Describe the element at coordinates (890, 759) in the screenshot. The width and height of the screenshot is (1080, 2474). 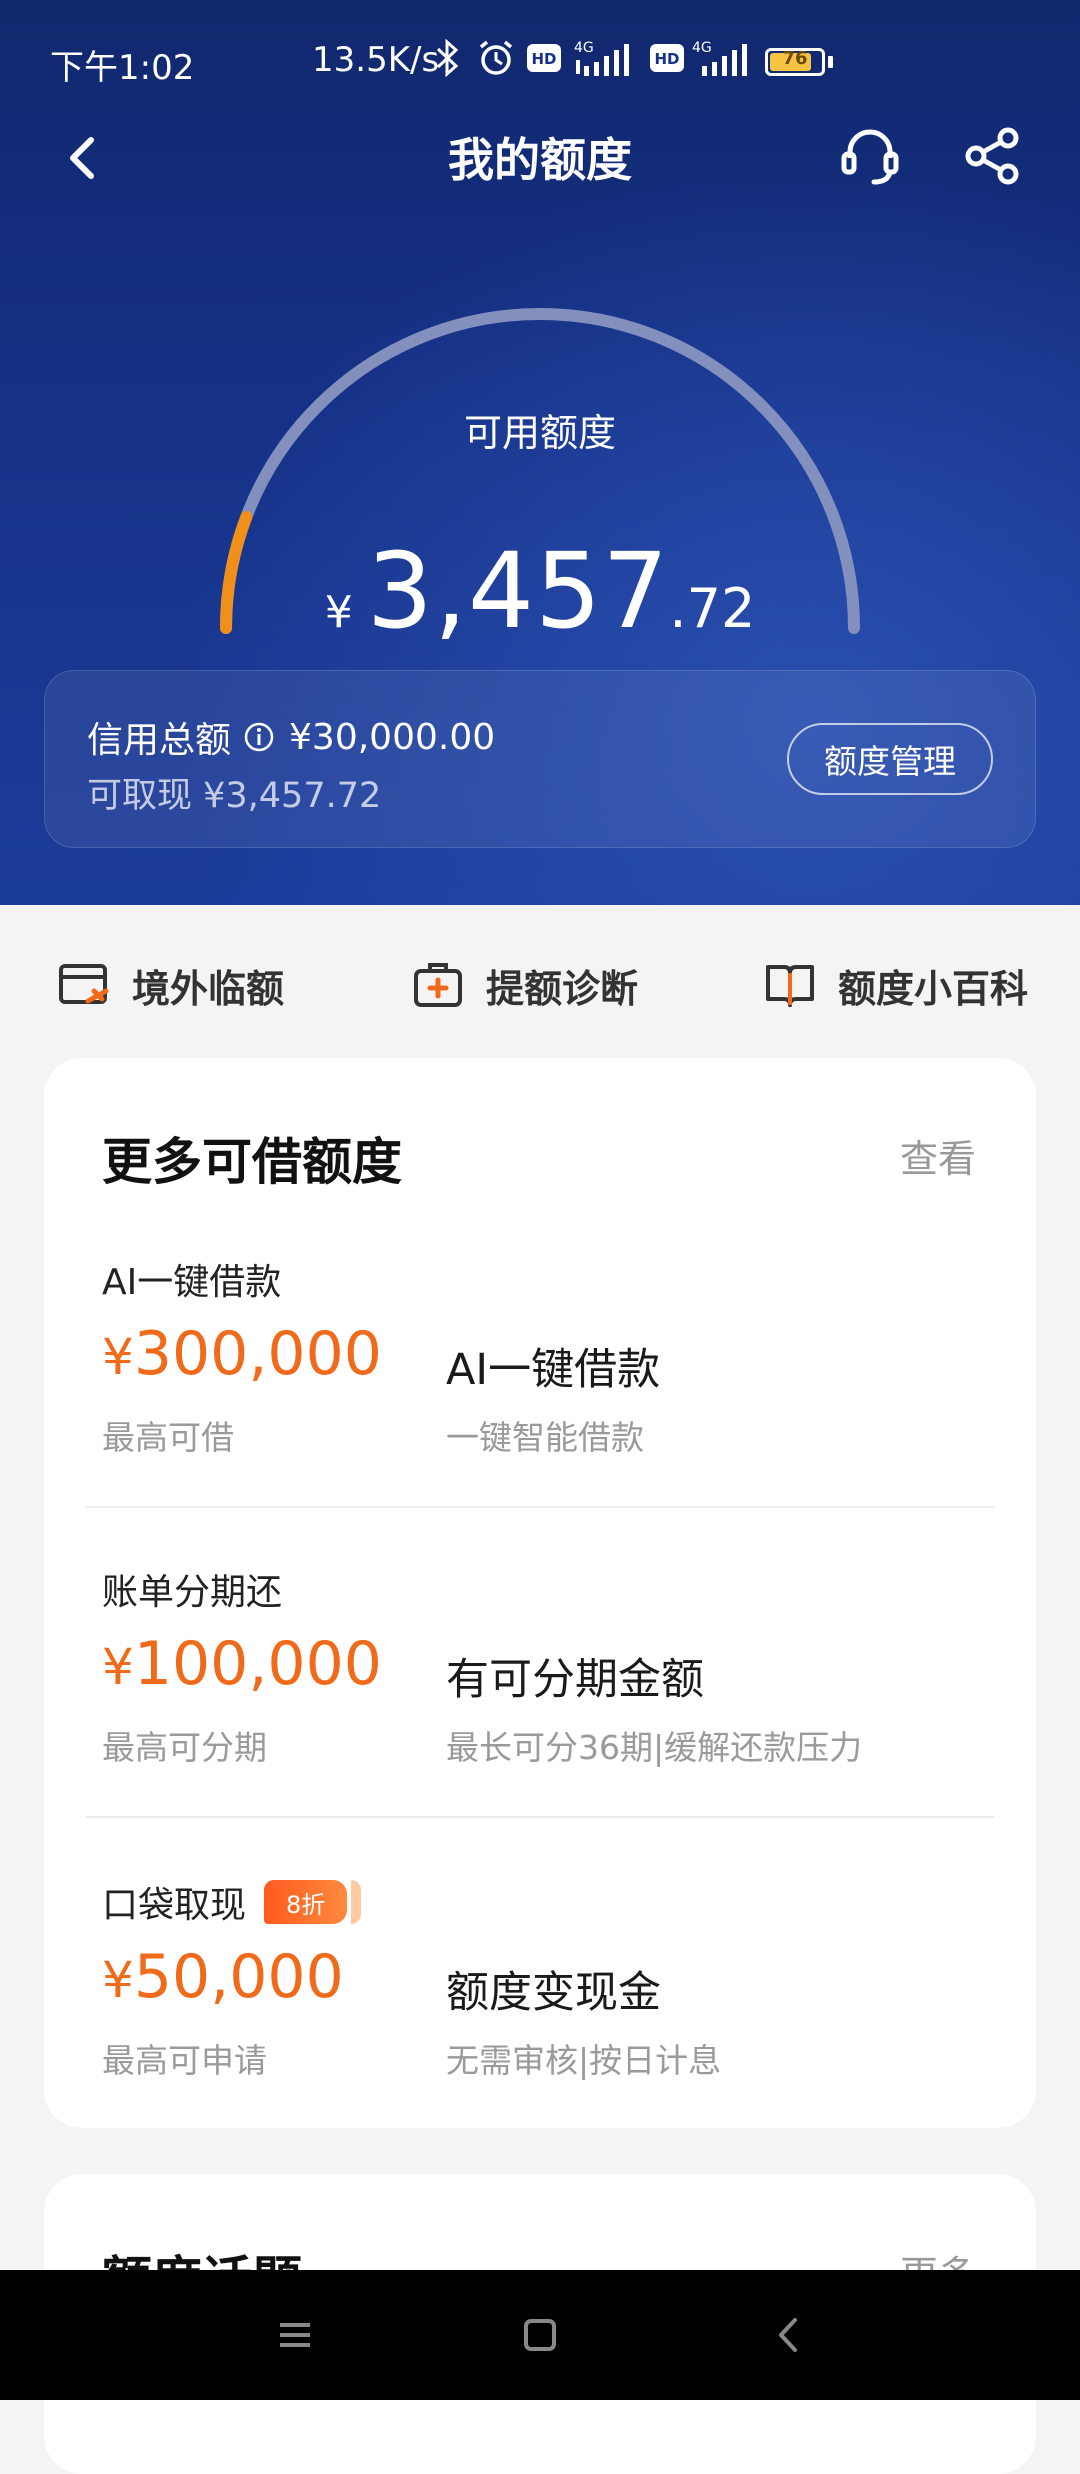
I see `credit-manage-button: 额度管理` at that location.